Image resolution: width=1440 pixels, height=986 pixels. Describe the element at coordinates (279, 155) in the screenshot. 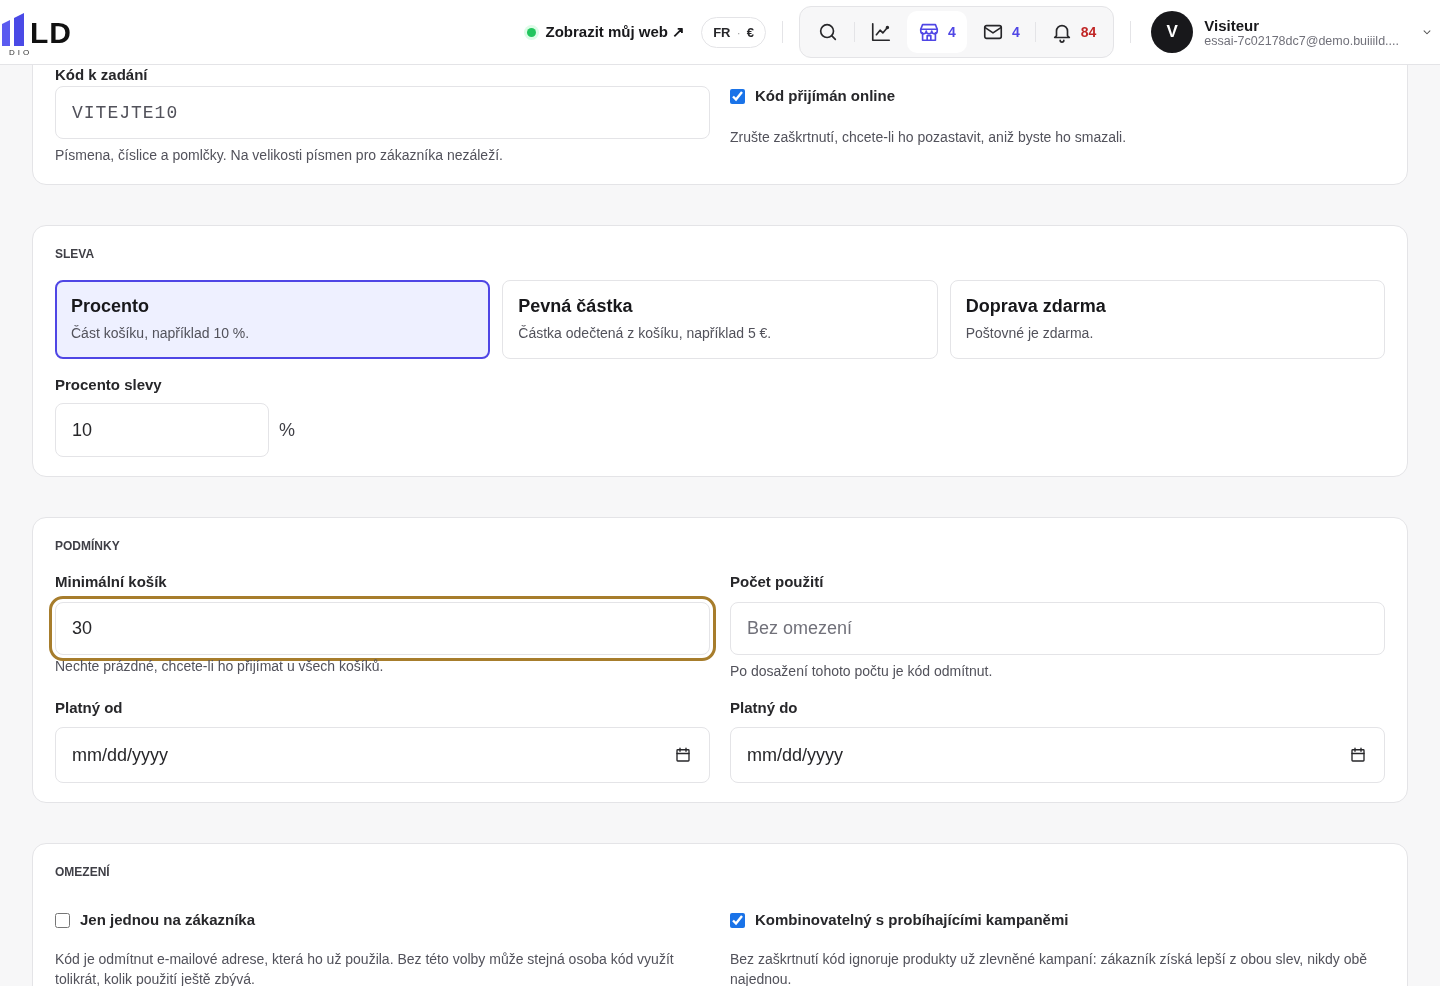

I see `helper-text: Písmena, číslice a pomlčky. Na velikosti písmen pro zákazníka nezáleží.` at that location.